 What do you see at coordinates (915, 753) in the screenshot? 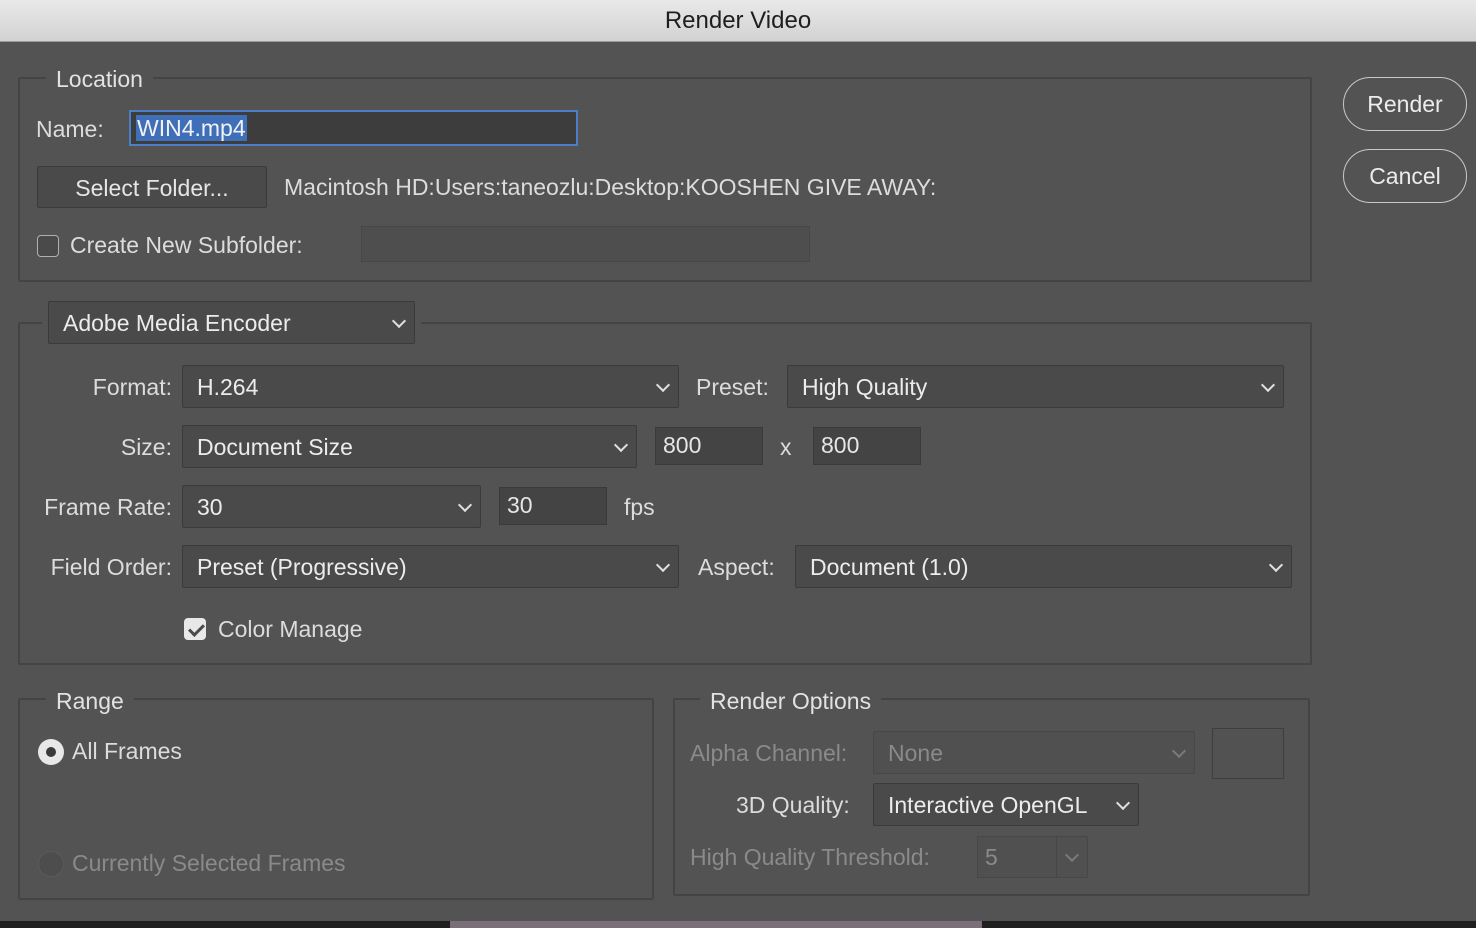
I see `alpha-channel-value: None` at bounding box center [915, 753].